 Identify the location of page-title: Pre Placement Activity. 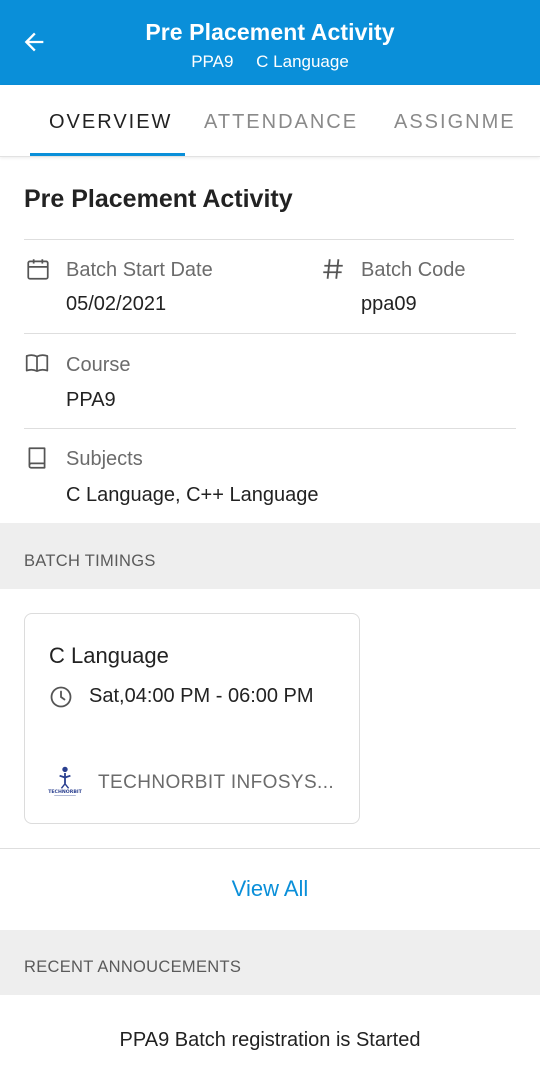
(270, 32).